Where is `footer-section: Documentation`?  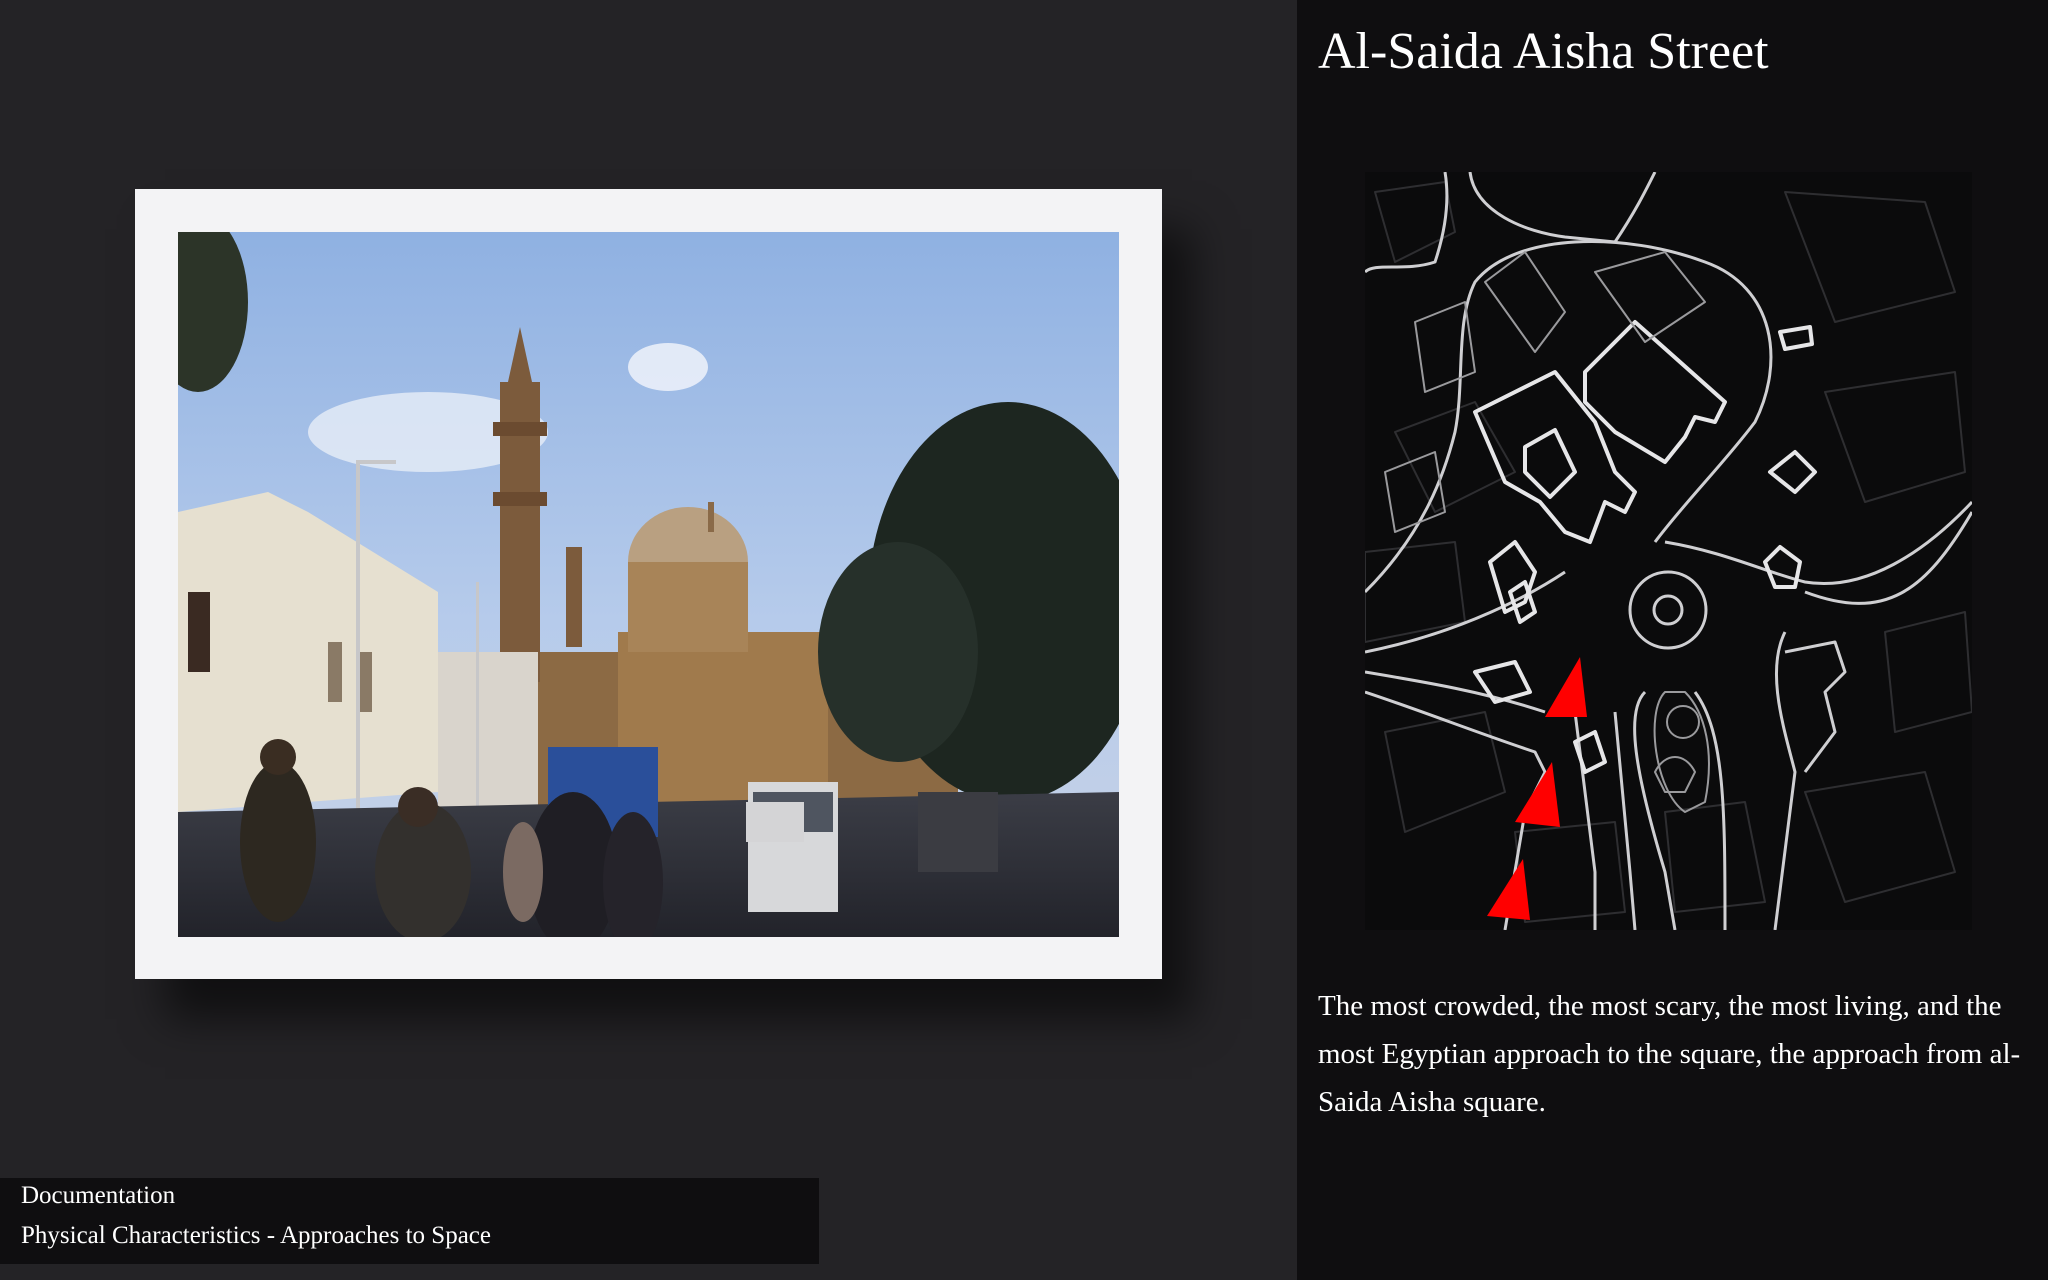 footer-section: Documentation is located at coordinates (98, 1195).